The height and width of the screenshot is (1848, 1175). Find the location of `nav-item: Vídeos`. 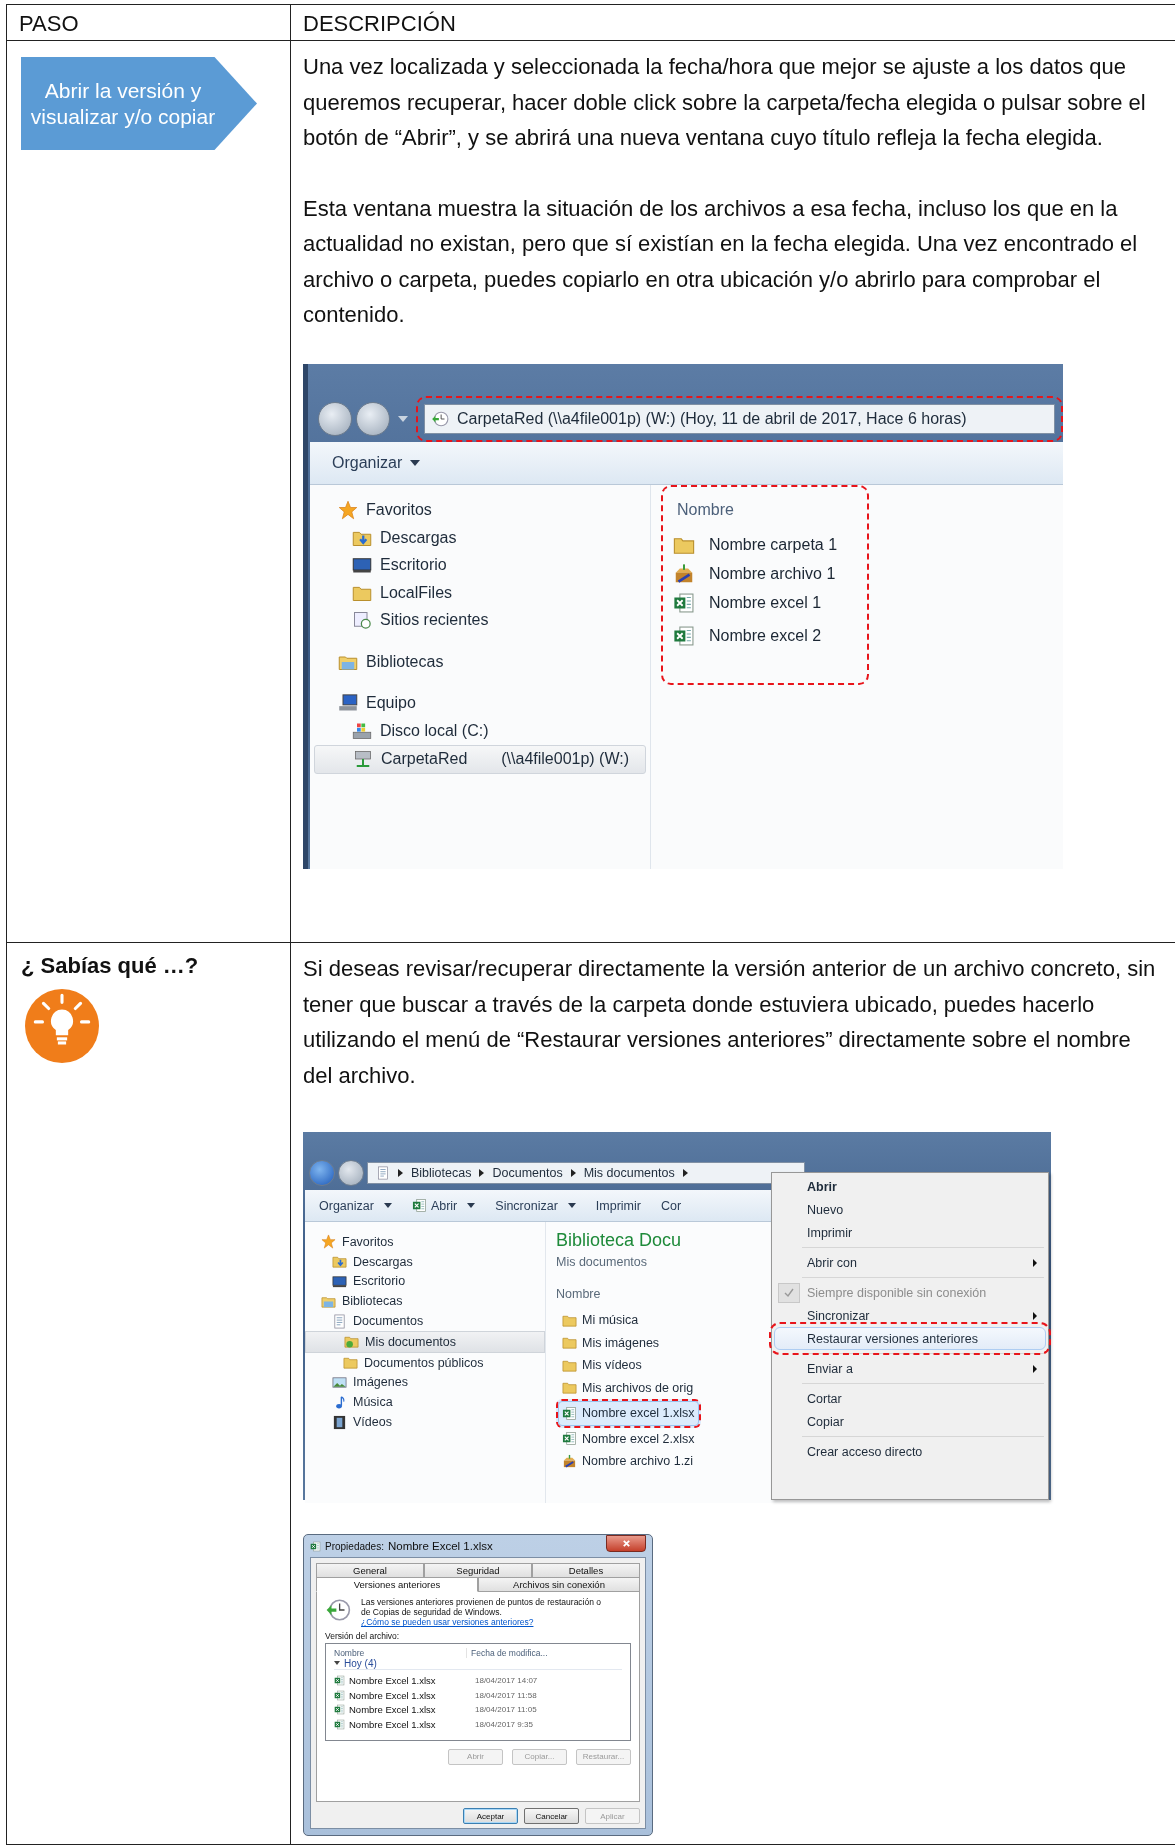

nav-item: Vídeos is located at coordinates (425, 1422).